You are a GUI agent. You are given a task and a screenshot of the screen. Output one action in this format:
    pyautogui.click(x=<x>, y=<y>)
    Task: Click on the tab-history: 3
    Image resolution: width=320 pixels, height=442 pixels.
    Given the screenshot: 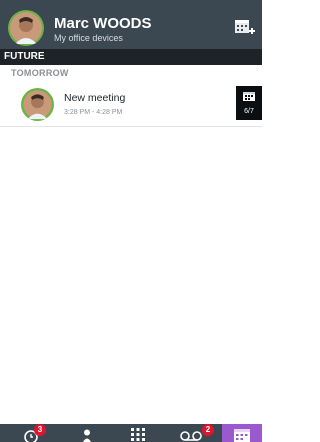 What is the action you would take?
    pyautogui.click(x=34, y=433)
    